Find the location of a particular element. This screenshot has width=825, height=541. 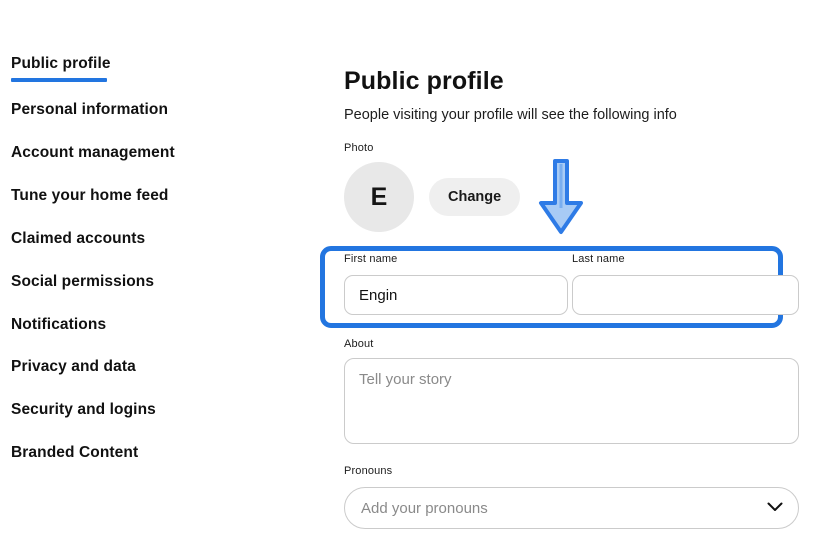

sidebar-item-label: Privacy and data is located at coordinates (73, 366).